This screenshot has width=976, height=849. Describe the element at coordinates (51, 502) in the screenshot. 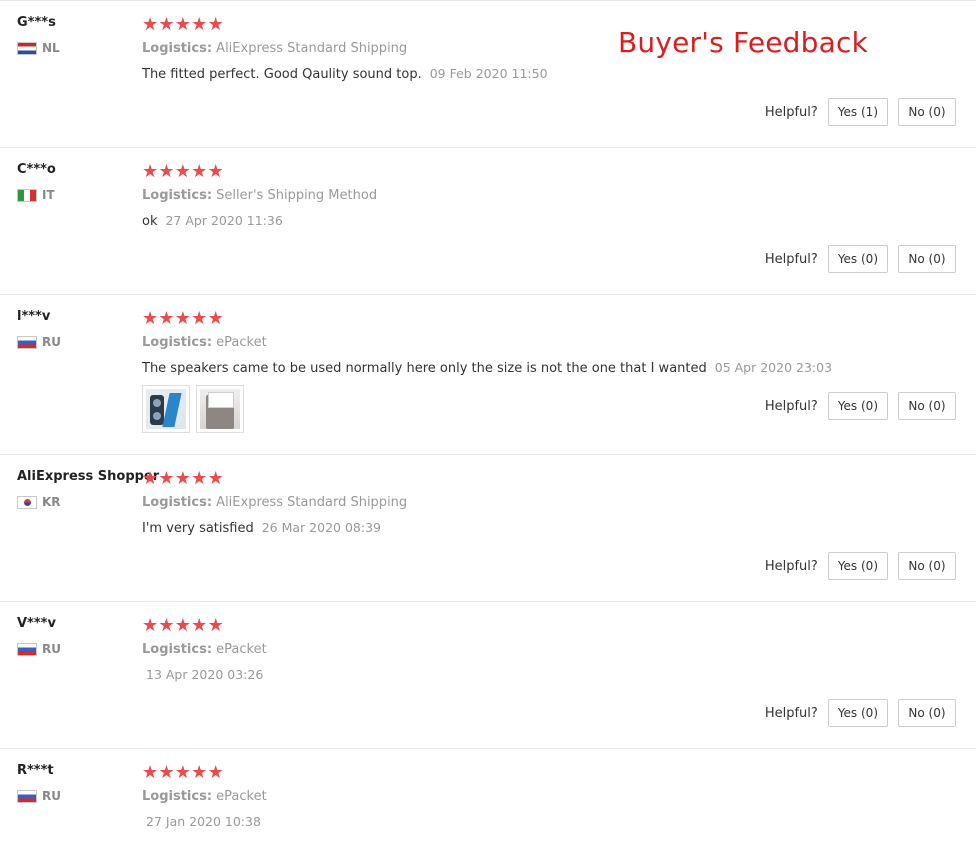

I see `country-code: KR` at that location.